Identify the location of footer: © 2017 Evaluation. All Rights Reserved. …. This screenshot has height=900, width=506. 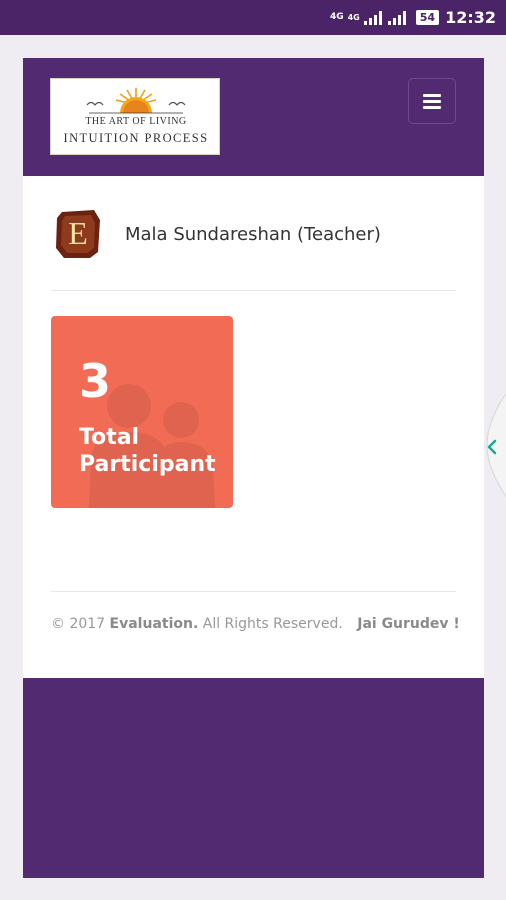
(255, 624).